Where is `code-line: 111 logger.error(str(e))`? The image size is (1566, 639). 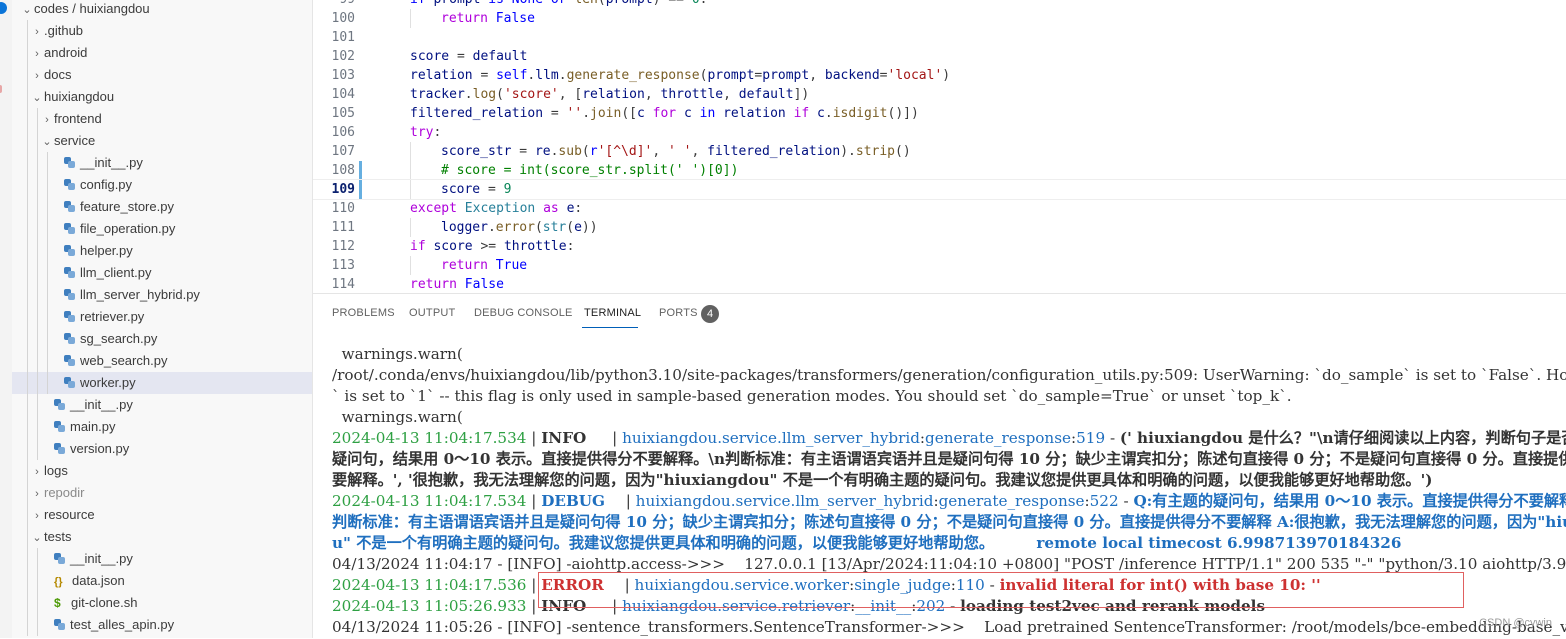
code-line: 111 logger.error(str(e)) is located at coordinates (939, 227).